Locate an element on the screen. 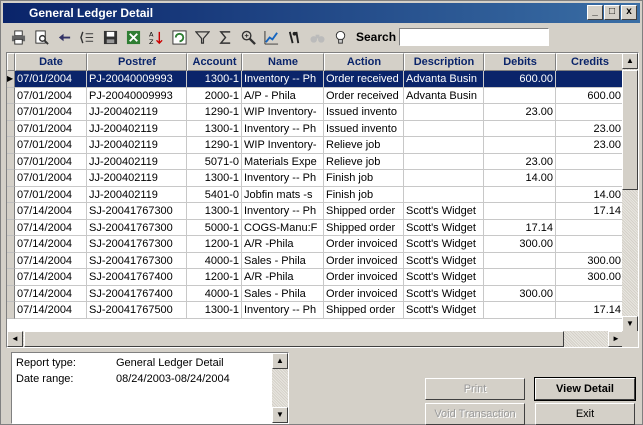 The width and height of the screenshot is (643, 425). find-icon is located at coordinates (294, 37).